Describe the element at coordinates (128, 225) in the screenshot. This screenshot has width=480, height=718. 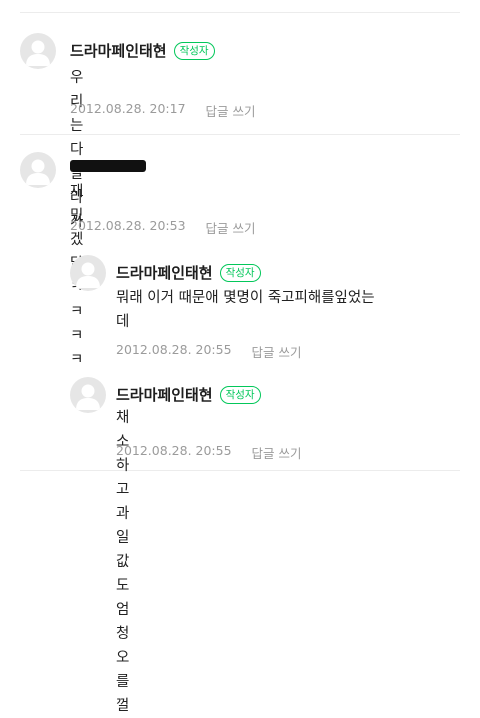
I see `comment-date: 2012.08.28. 20:53` at that location.